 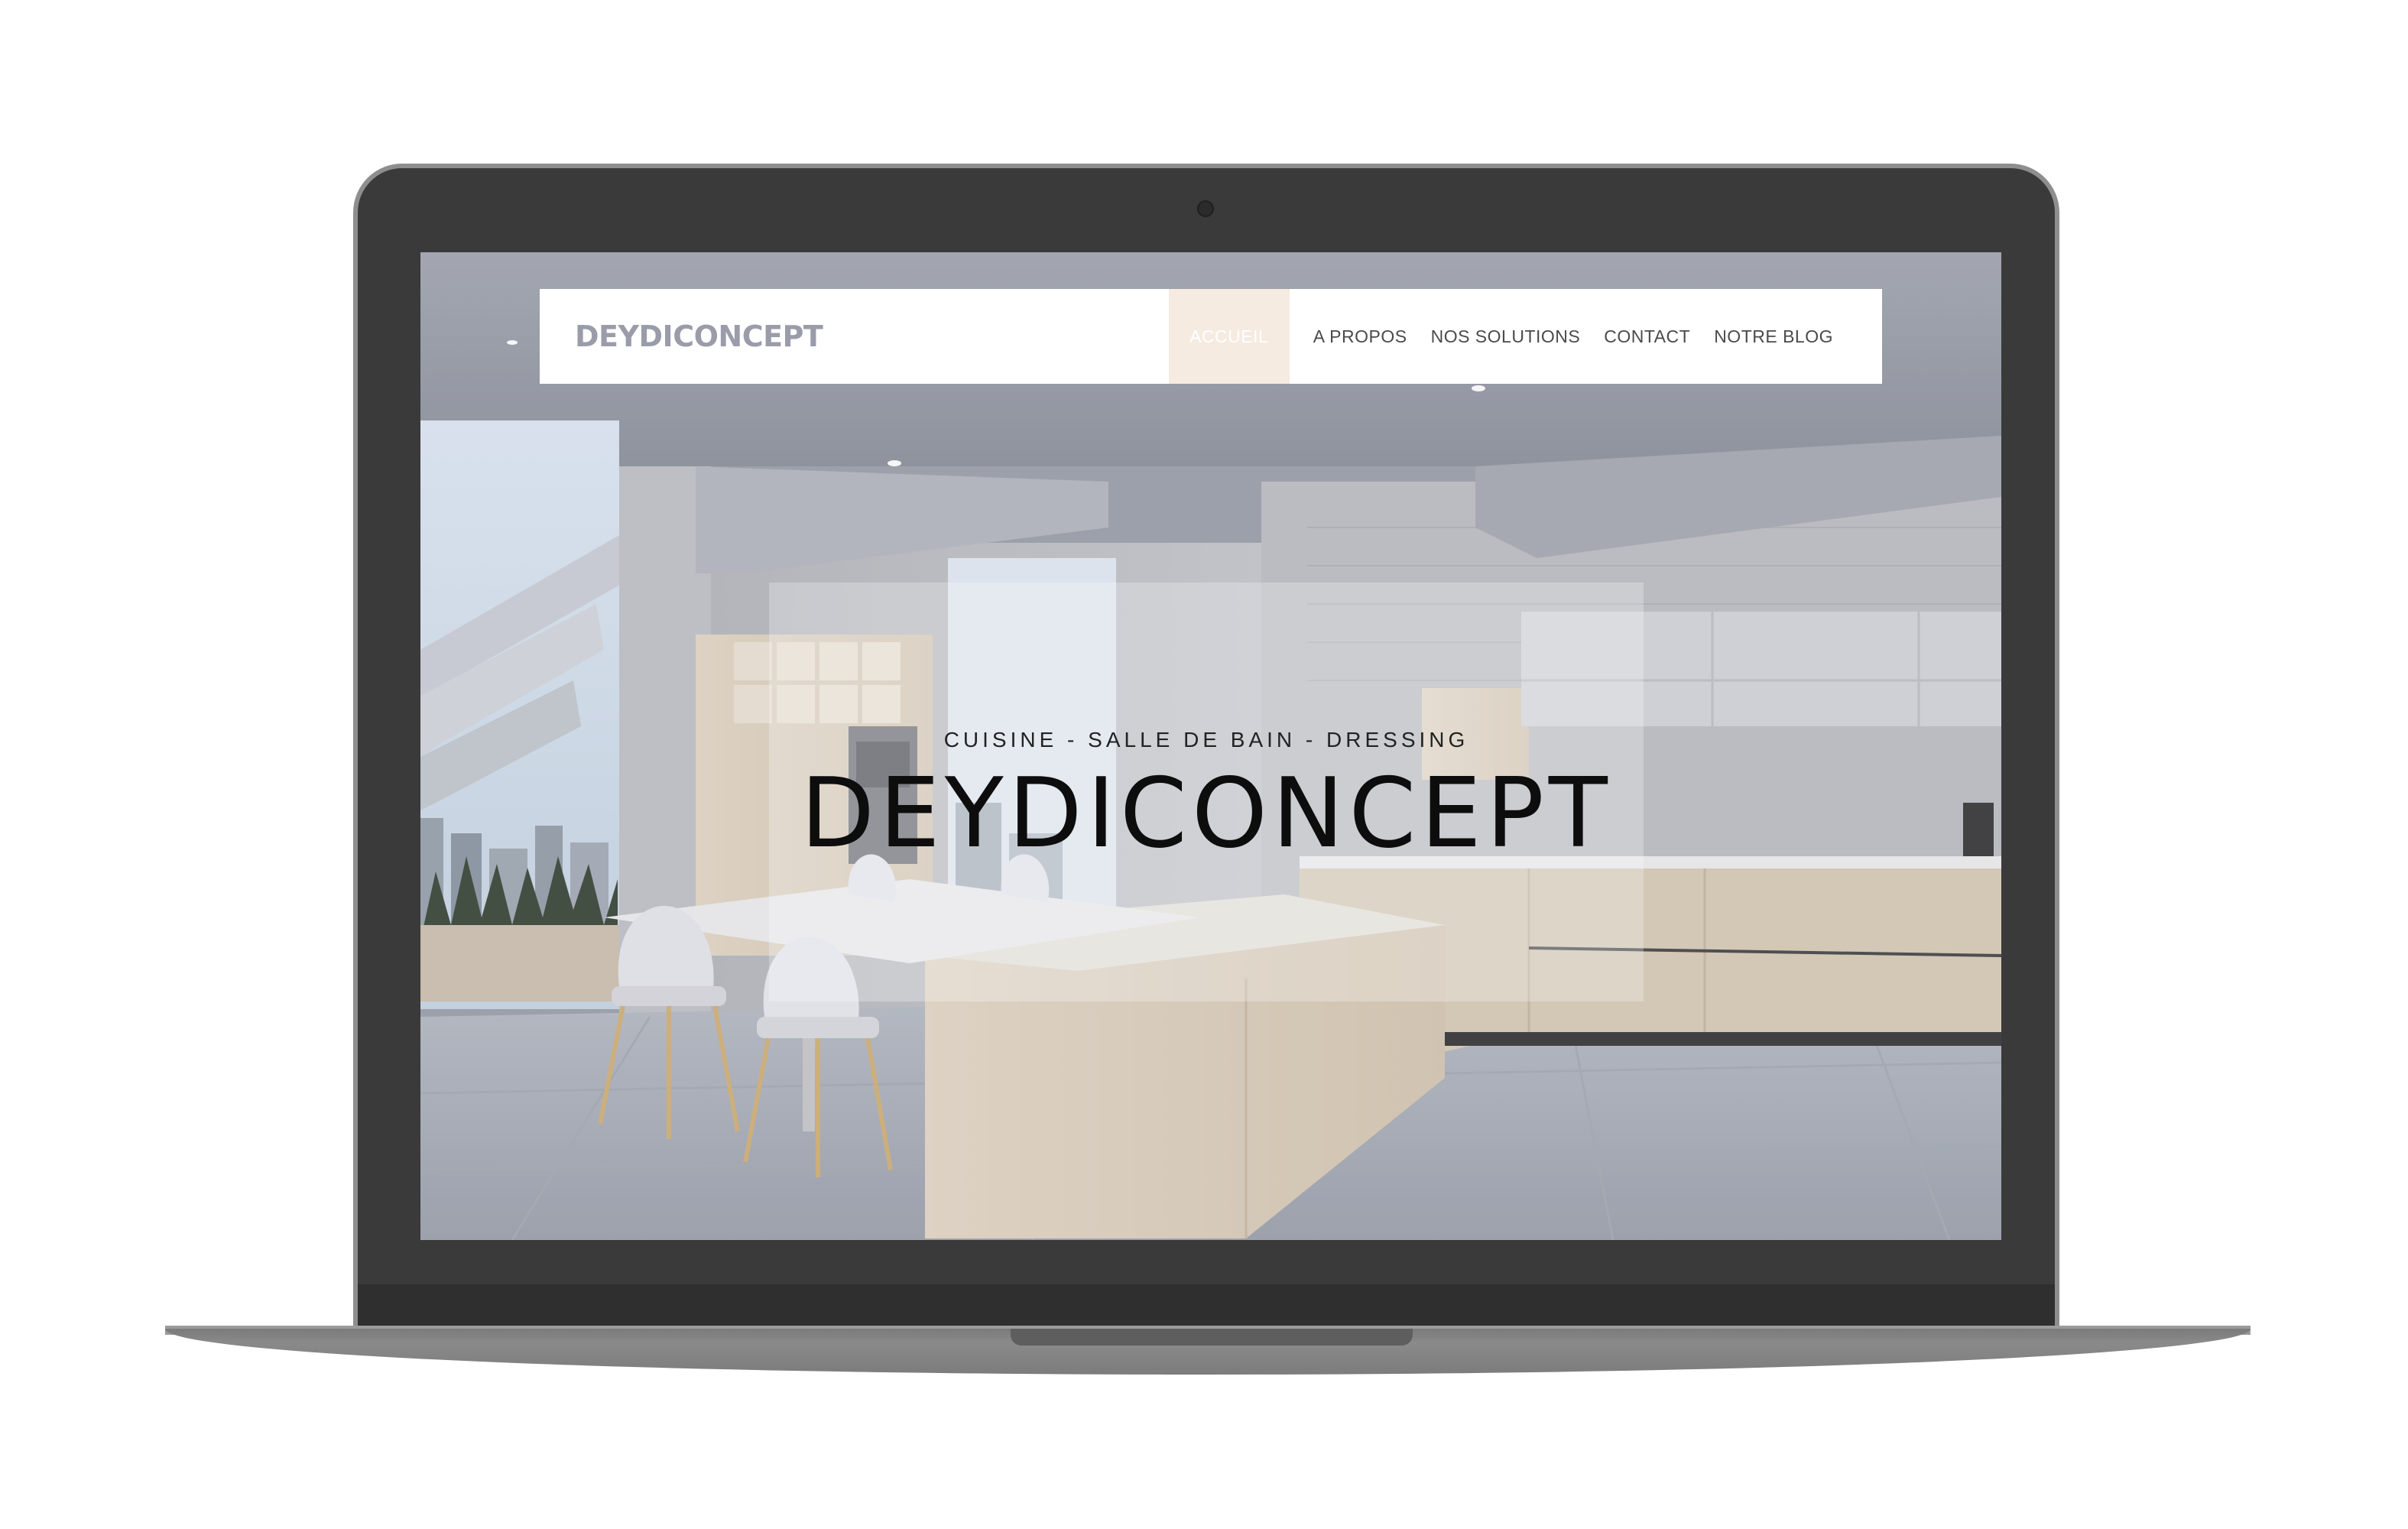 I want to click on nav-item-a-propos: A PROPOS, so click(x=1361, y=336).